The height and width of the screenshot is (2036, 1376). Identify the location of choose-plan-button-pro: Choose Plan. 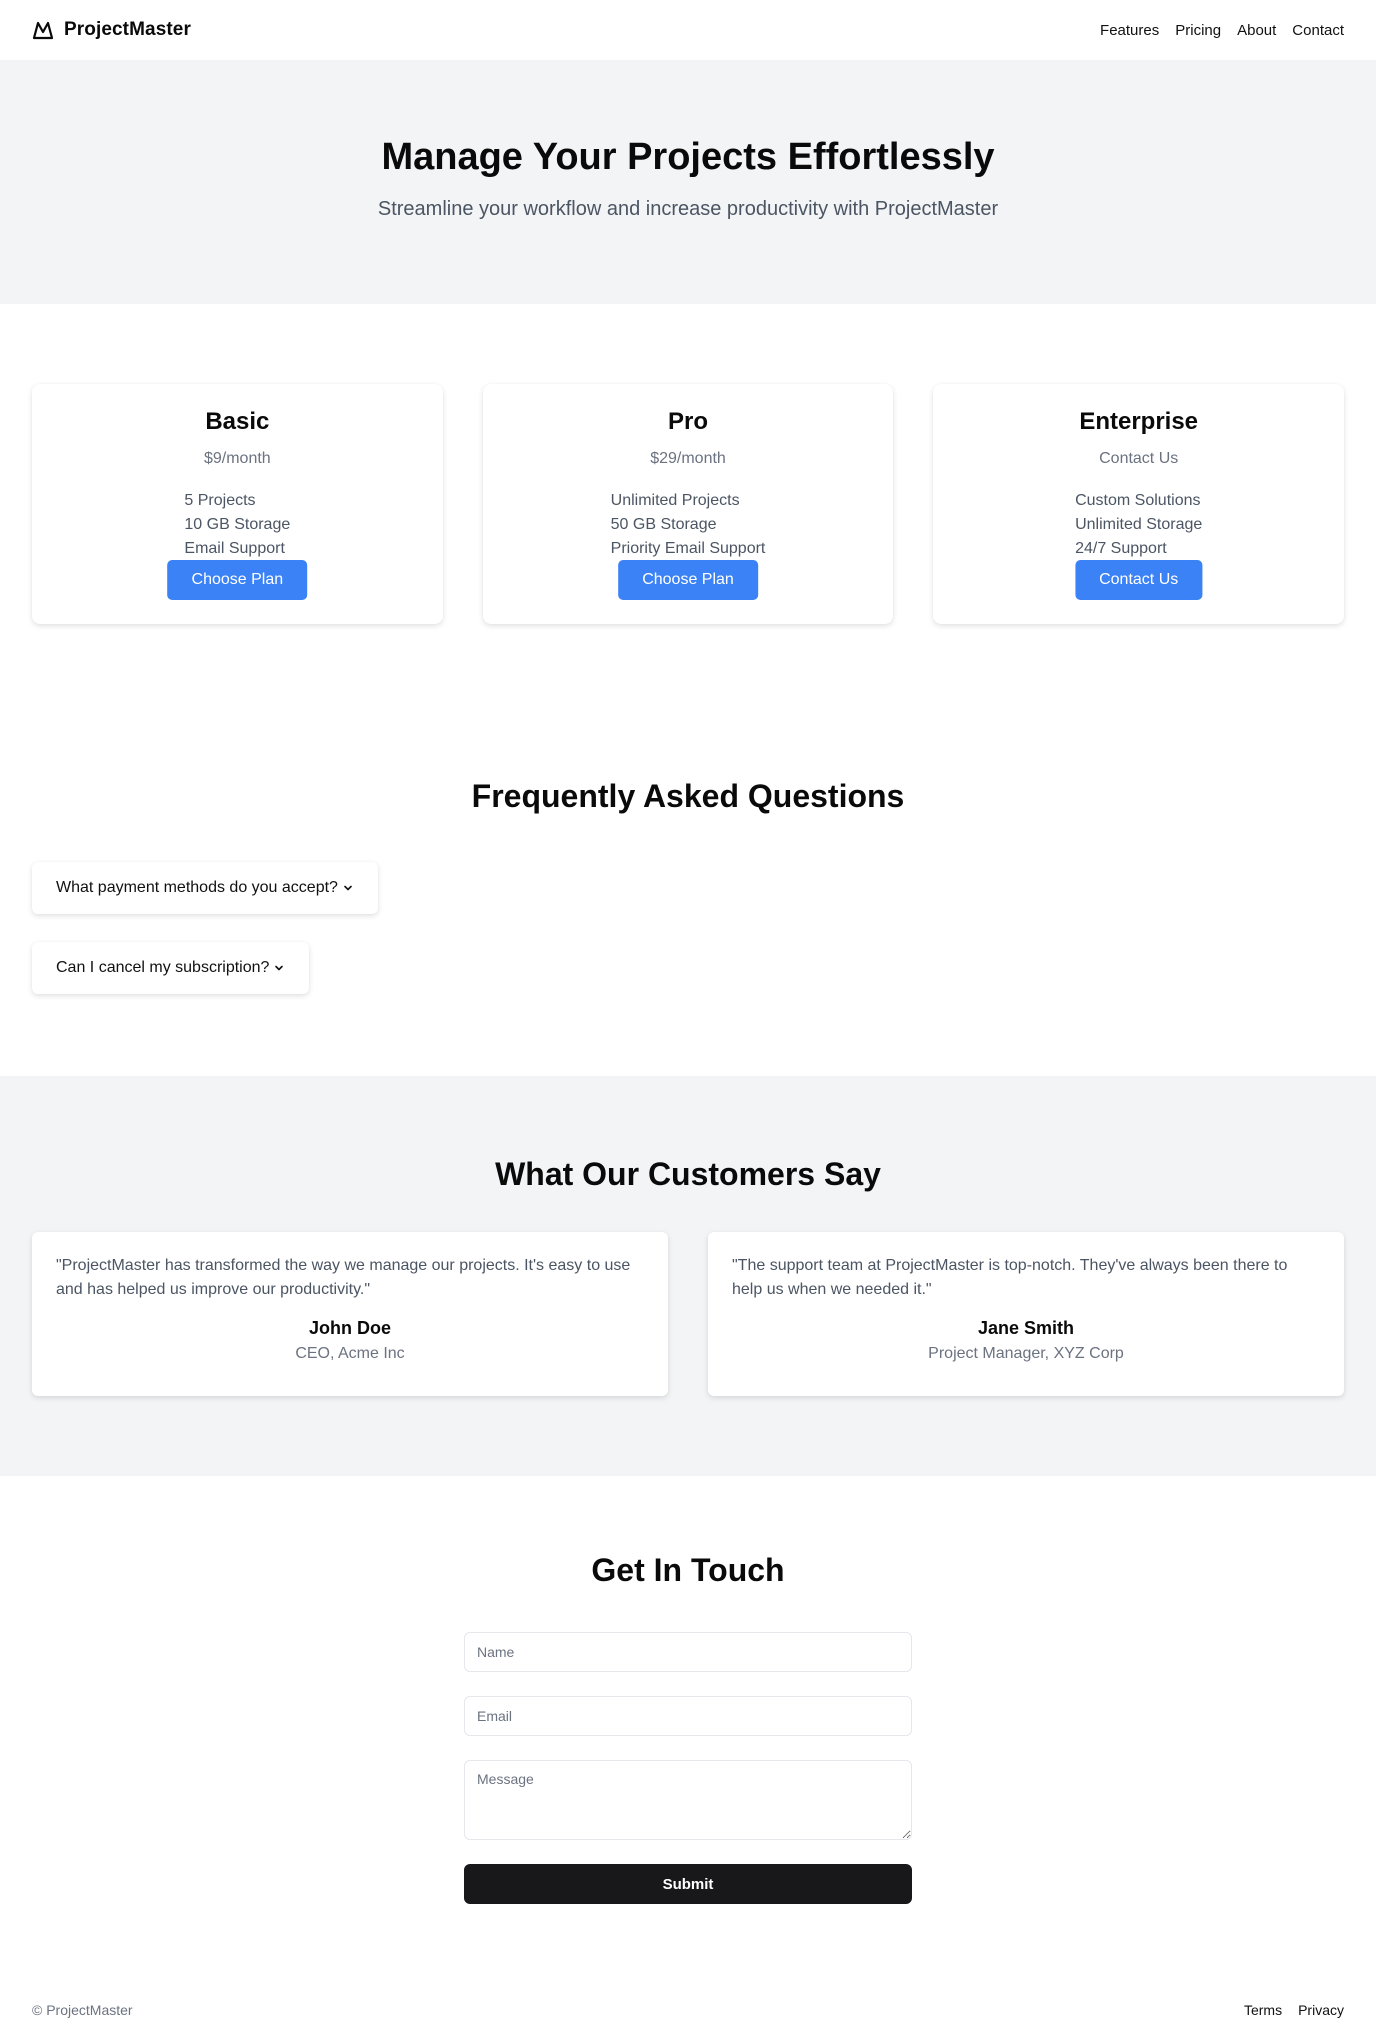
(688, 580).